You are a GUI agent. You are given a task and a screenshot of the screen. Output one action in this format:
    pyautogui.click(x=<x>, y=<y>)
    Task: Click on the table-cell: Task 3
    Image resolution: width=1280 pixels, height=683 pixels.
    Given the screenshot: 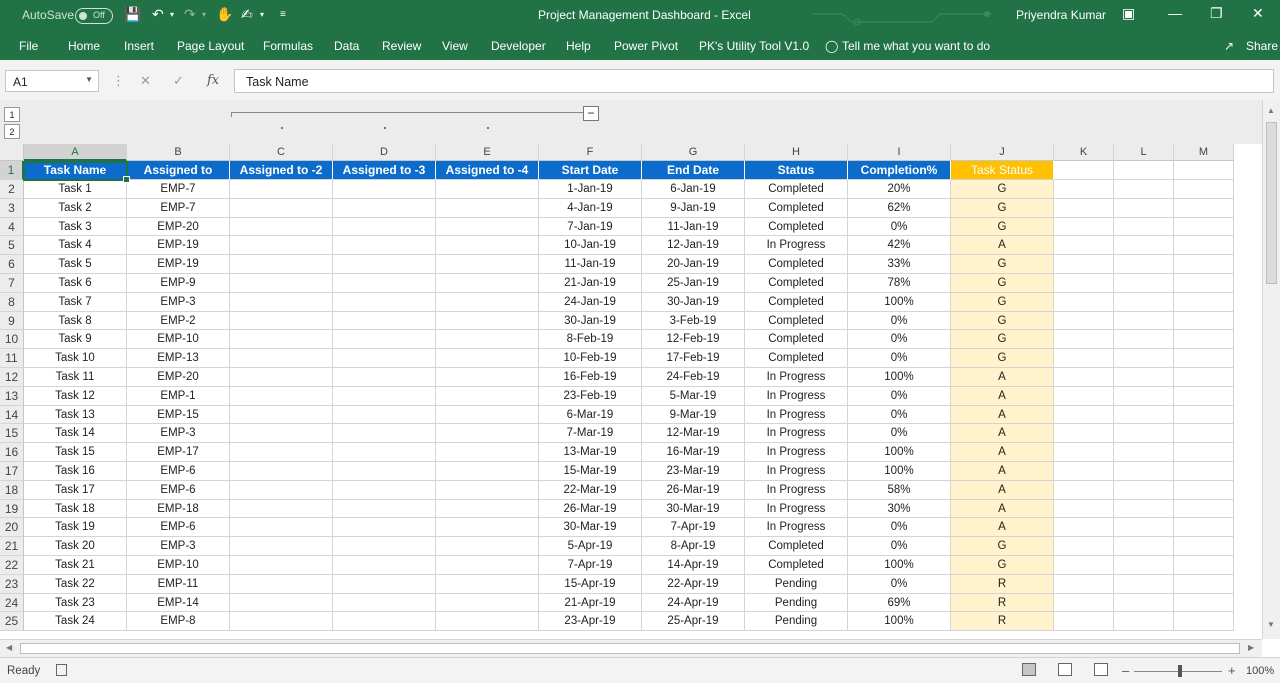 What is the action you would take?
    pyautogui.click(x=75, y=227)
    